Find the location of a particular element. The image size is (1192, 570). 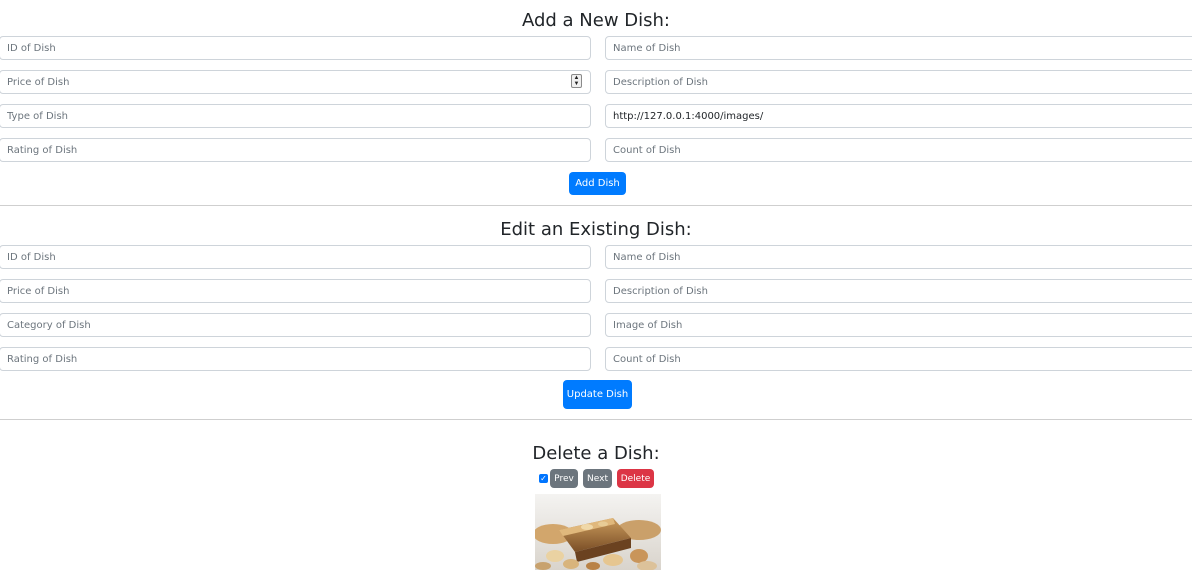

dish-photo is located at coordinates (598, 532).